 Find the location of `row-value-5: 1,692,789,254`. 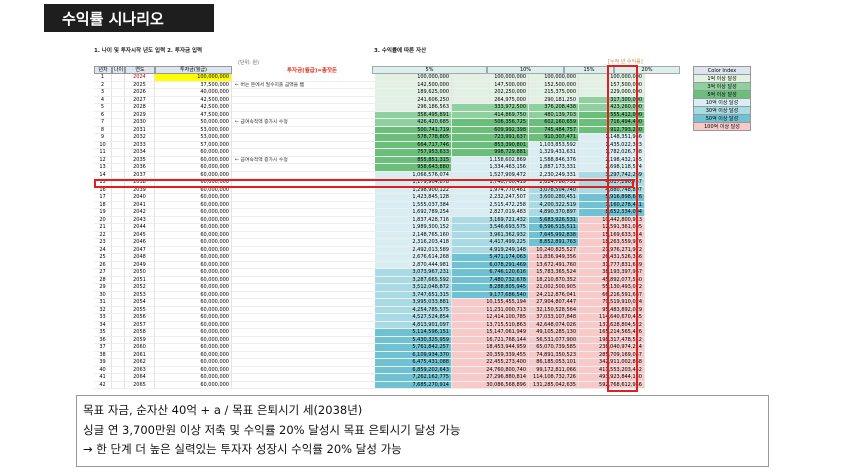

row-value-5: 1,692,789,254 is located at coordinates (413, 213).